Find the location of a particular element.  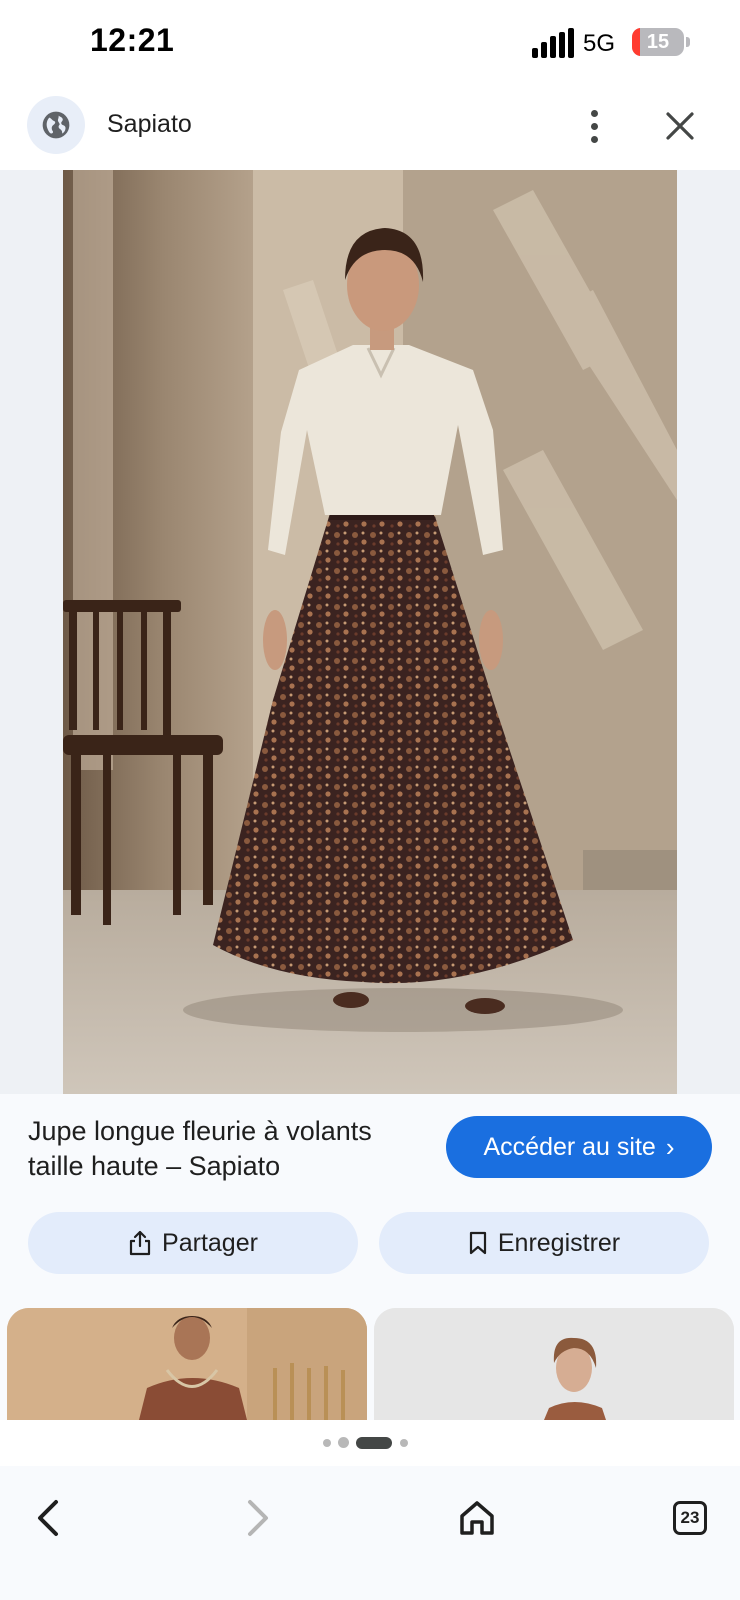

battery-icon: 15 is located at coordinates (658, 42).